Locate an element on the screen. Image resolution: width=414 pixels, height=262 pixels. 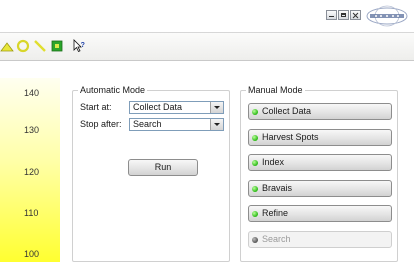
start-at-value: Collect Data is located at coordinates (158, 107).